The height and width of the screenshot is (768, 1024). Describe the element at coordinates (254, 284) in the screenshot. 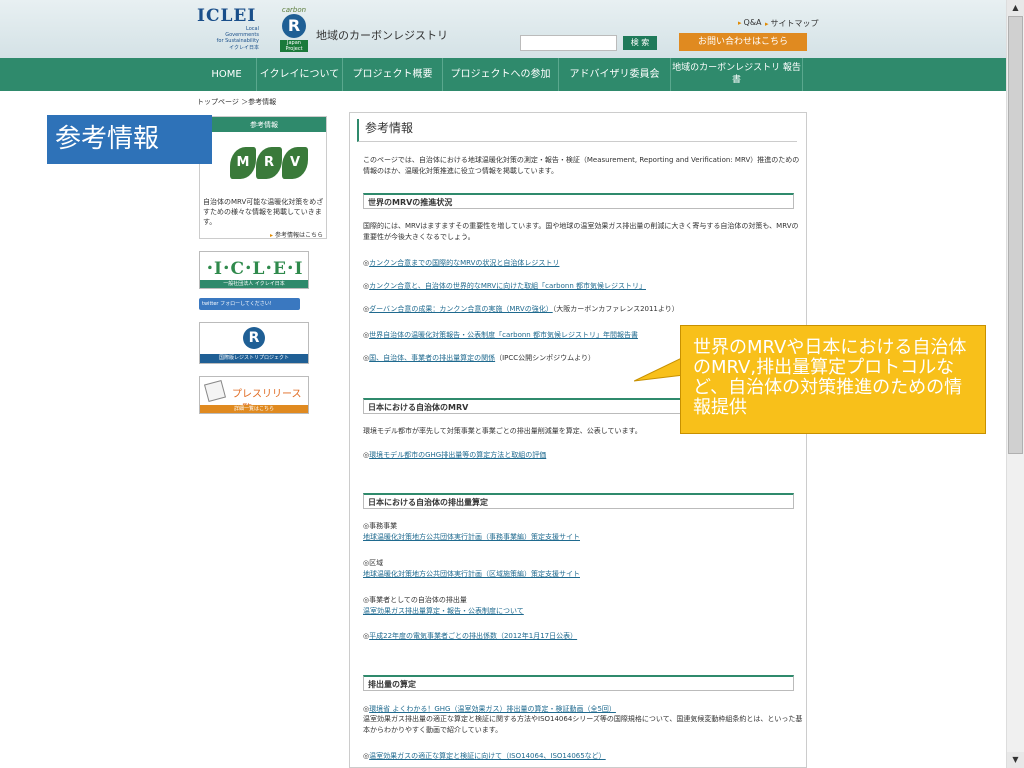

I see `iclei-banner-sub: 一般社団法人 イクレイ日本` at that location.